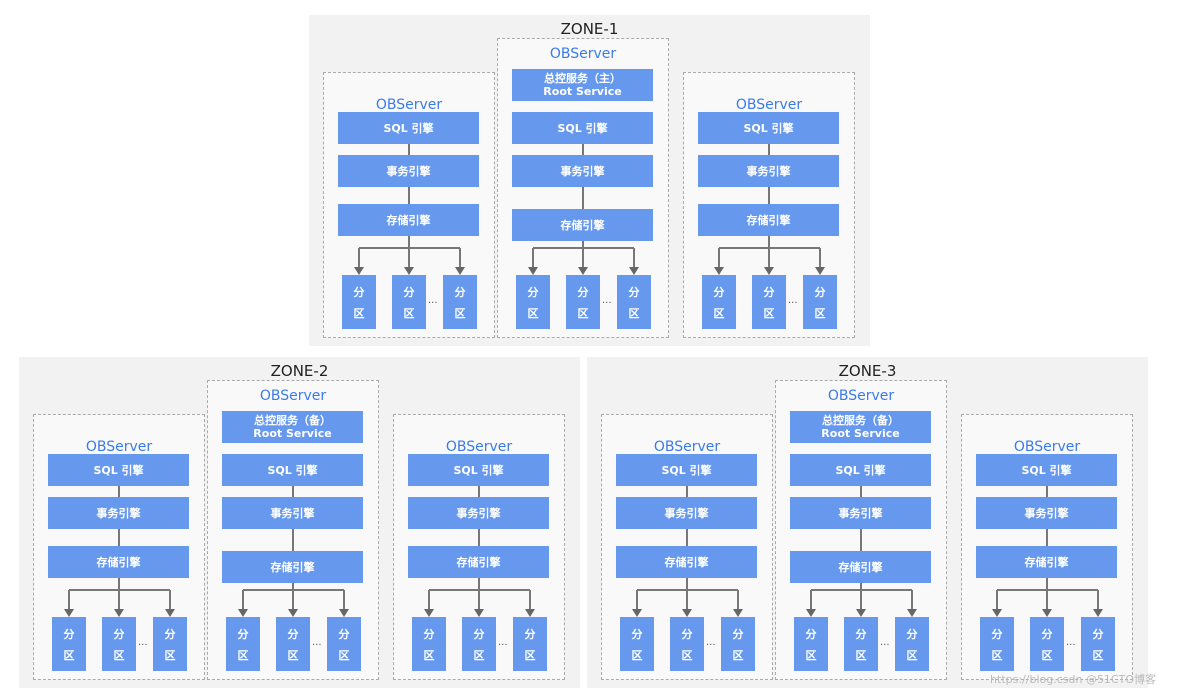 The width and height of the screenshot is (1184, 693). I want to click on zone-title: ZONE-2, so click(299, 371).